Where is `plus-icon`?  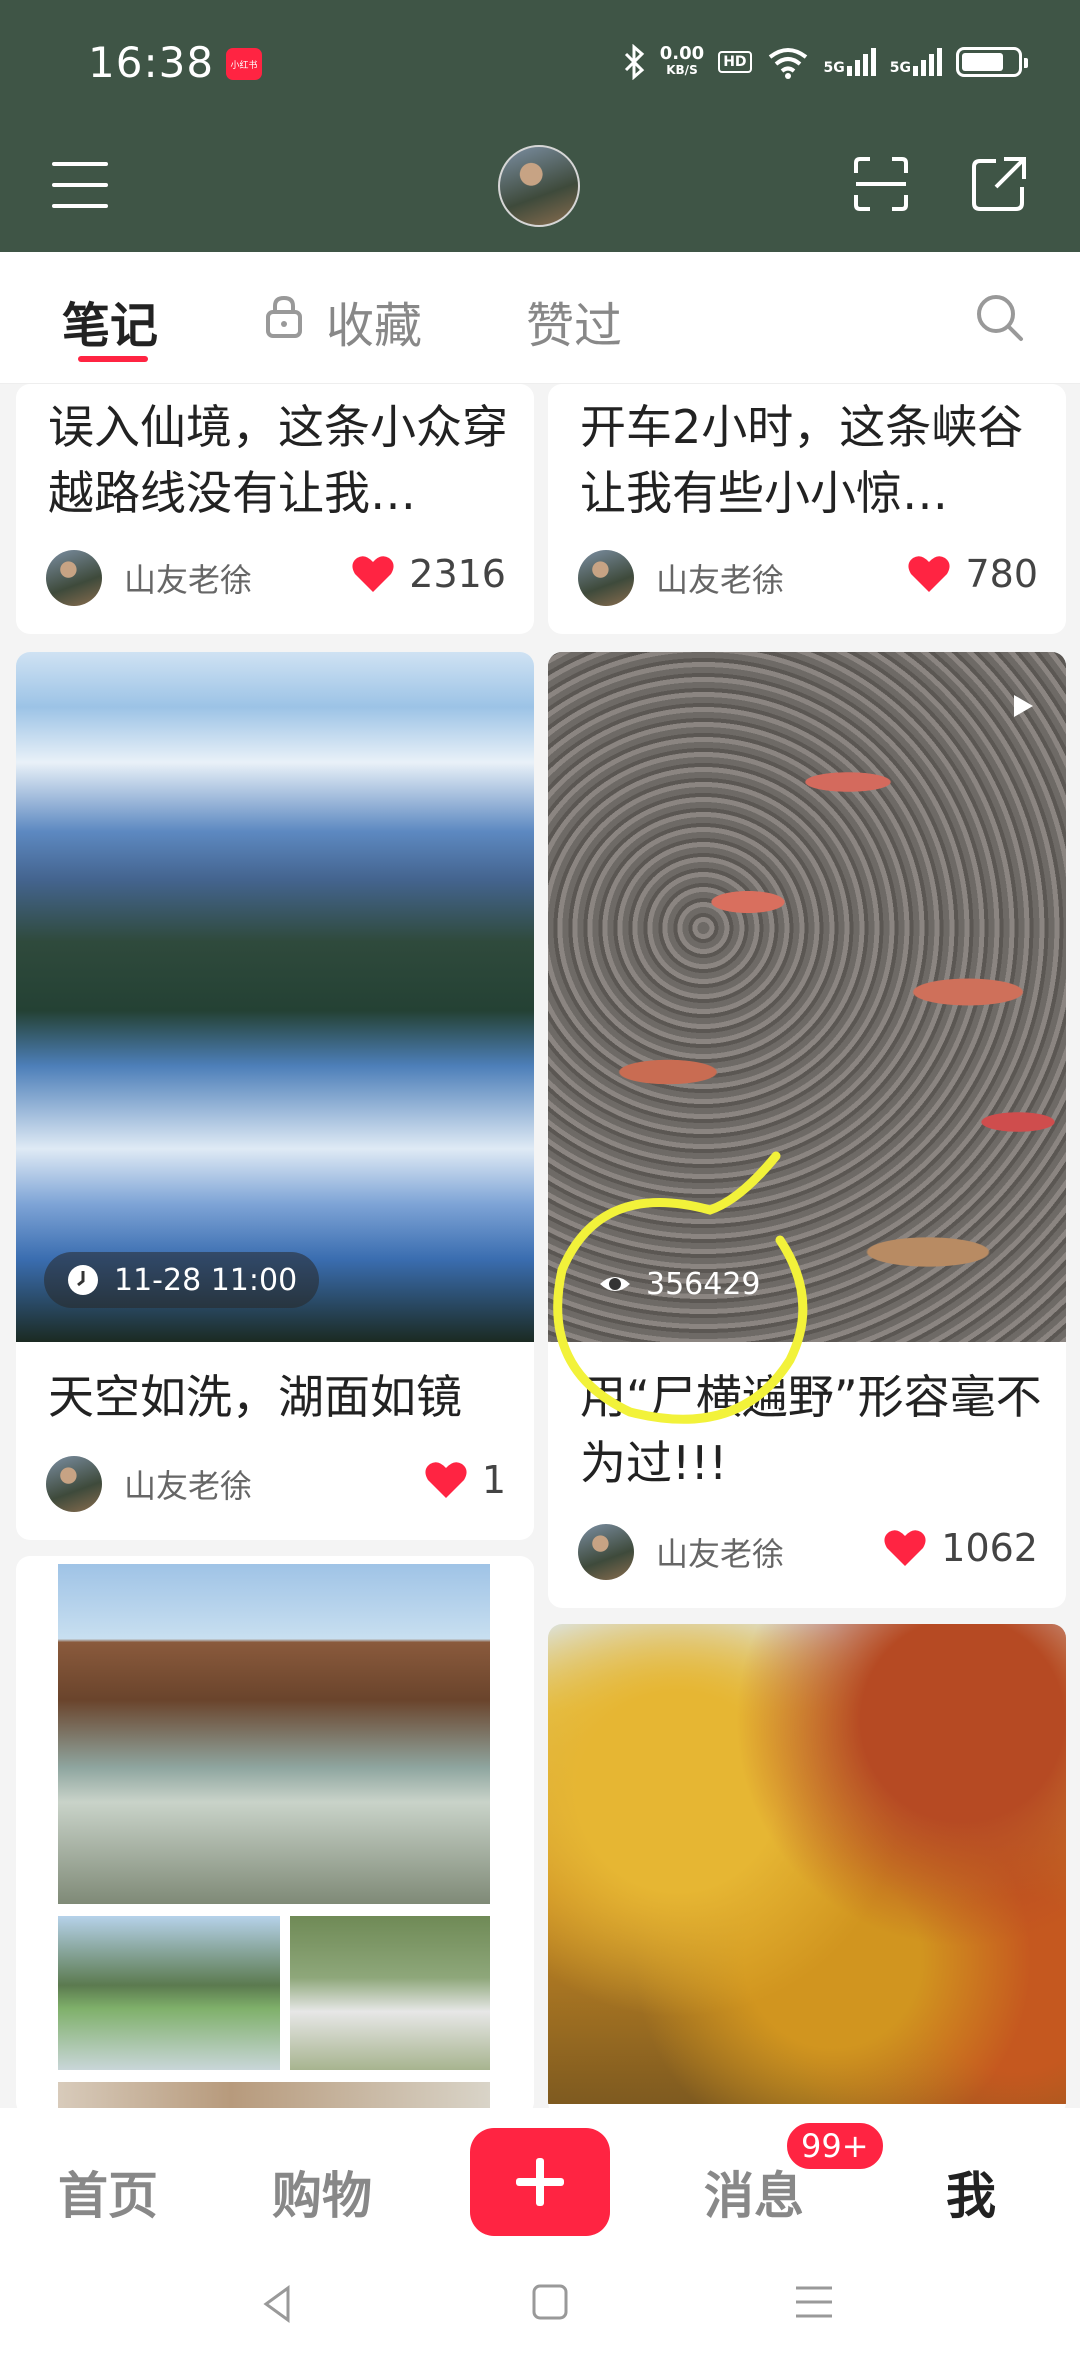
plus-icon is located at coordinates (540, 2182).